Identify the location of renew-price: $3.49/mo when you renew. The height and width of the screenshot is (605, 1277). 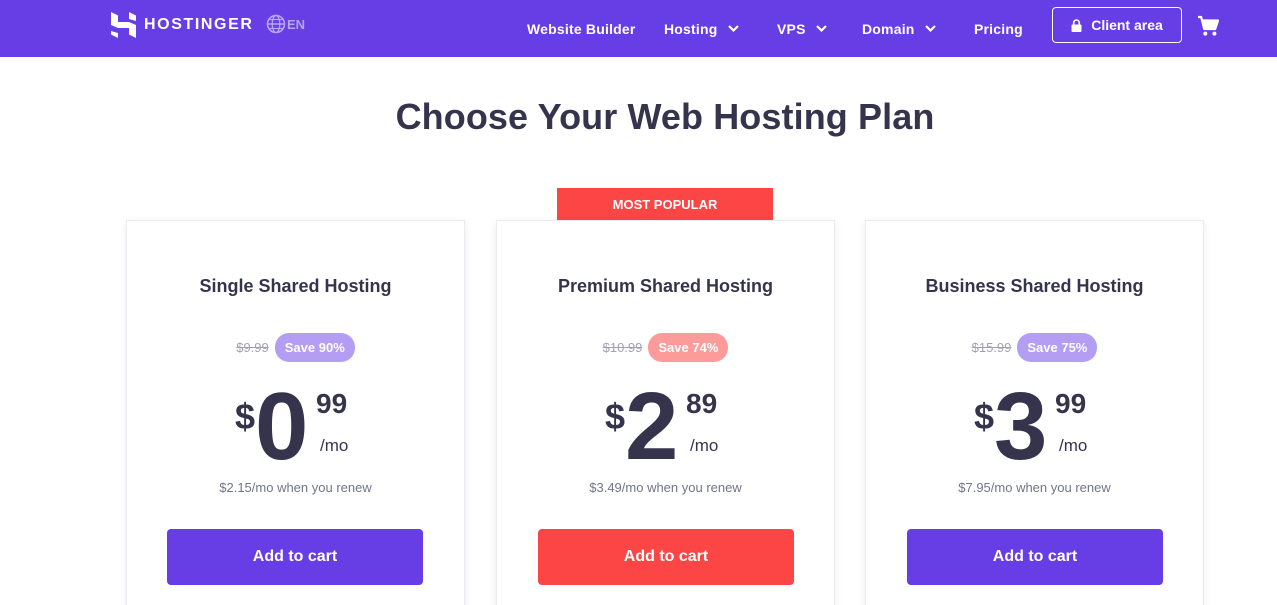
(665, 487).